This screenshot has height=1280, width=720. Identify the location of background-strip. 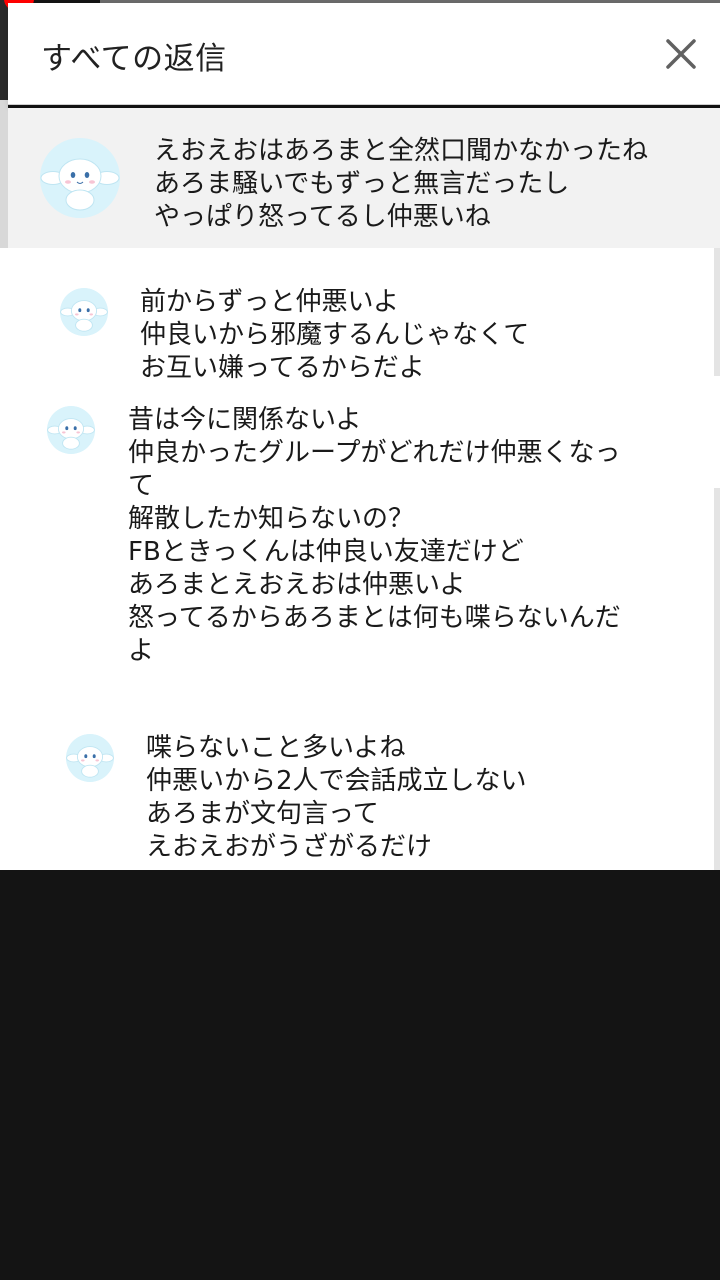
(4, 124).